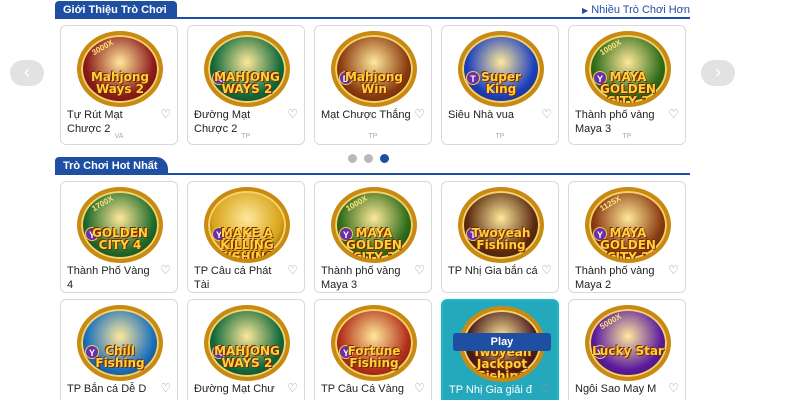 The height and width of the screenshot is (400, 800). What do you see at coordinates (366, 115) in the screenshot?
I see `game-title: Mạt Chược Thắng` at bounding box center [366, 115].